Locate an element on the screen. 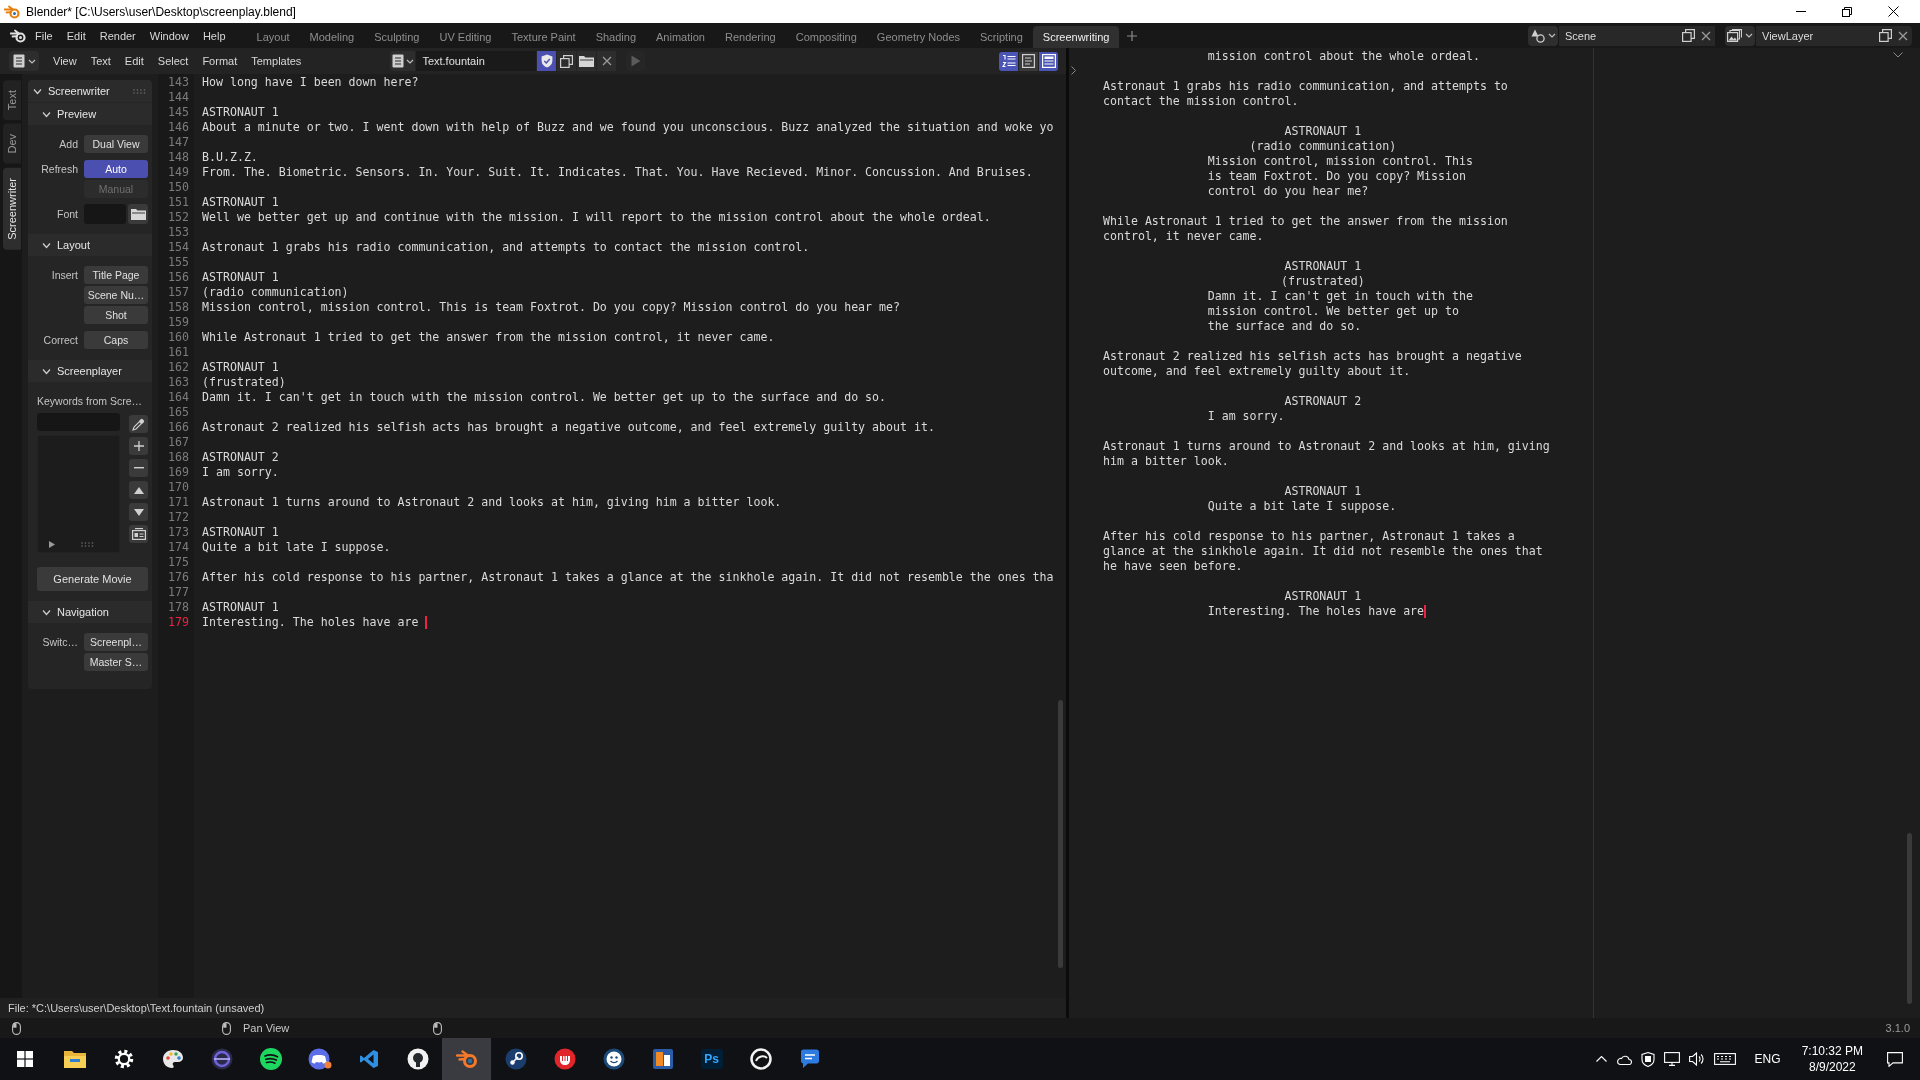 Image resolution: width=1920 pixels, height=1080 pixels. menu-button: Help is located at coordinates (214, 35).